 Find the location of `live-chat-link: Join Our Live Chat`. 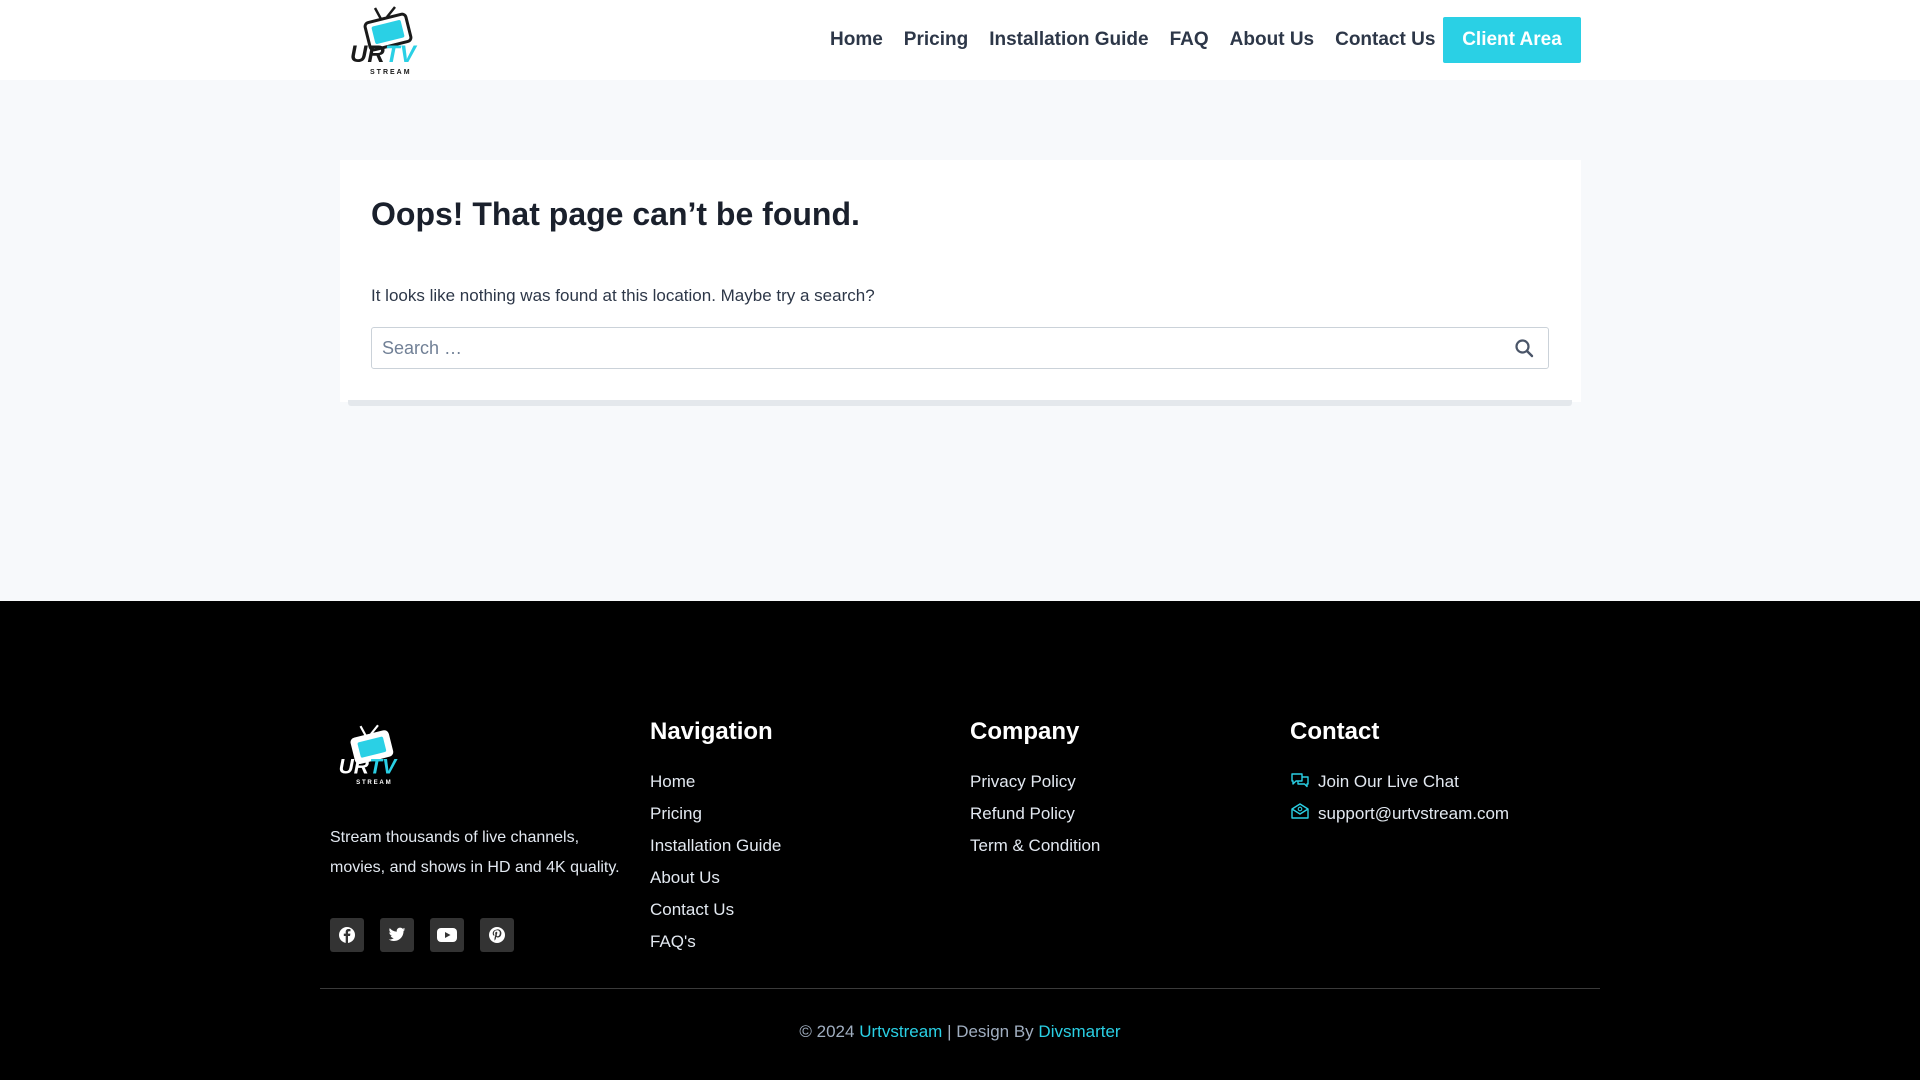

live-chat-link: Join Our Live Chat is located at coordinates (1399, 782).